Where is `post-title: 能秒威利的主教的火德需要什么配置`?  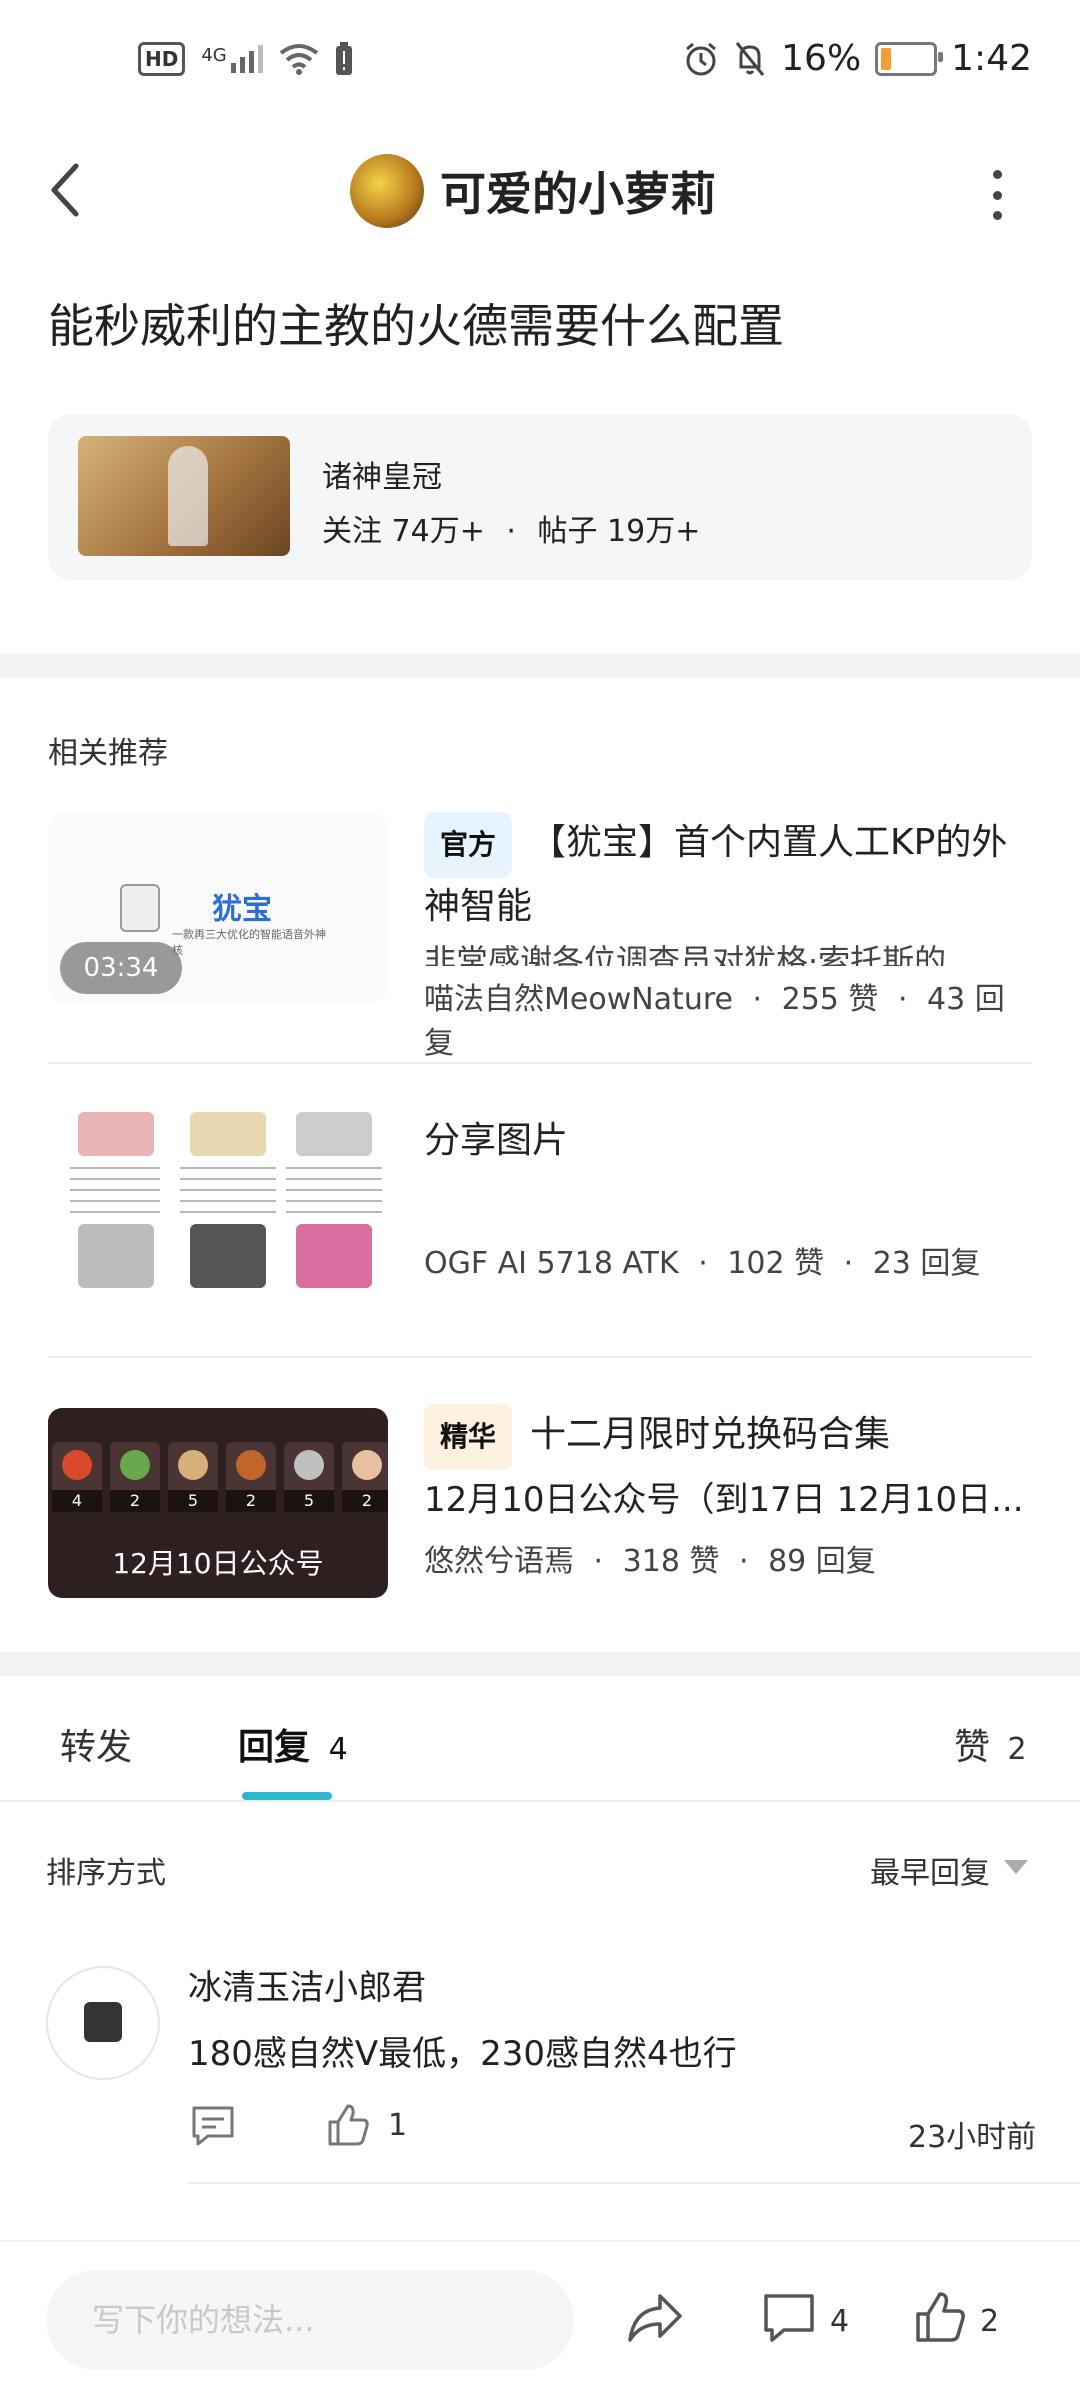
post-title: 能秒威利的主教的火德需要什么配置 is located at coordinates (416, 326).